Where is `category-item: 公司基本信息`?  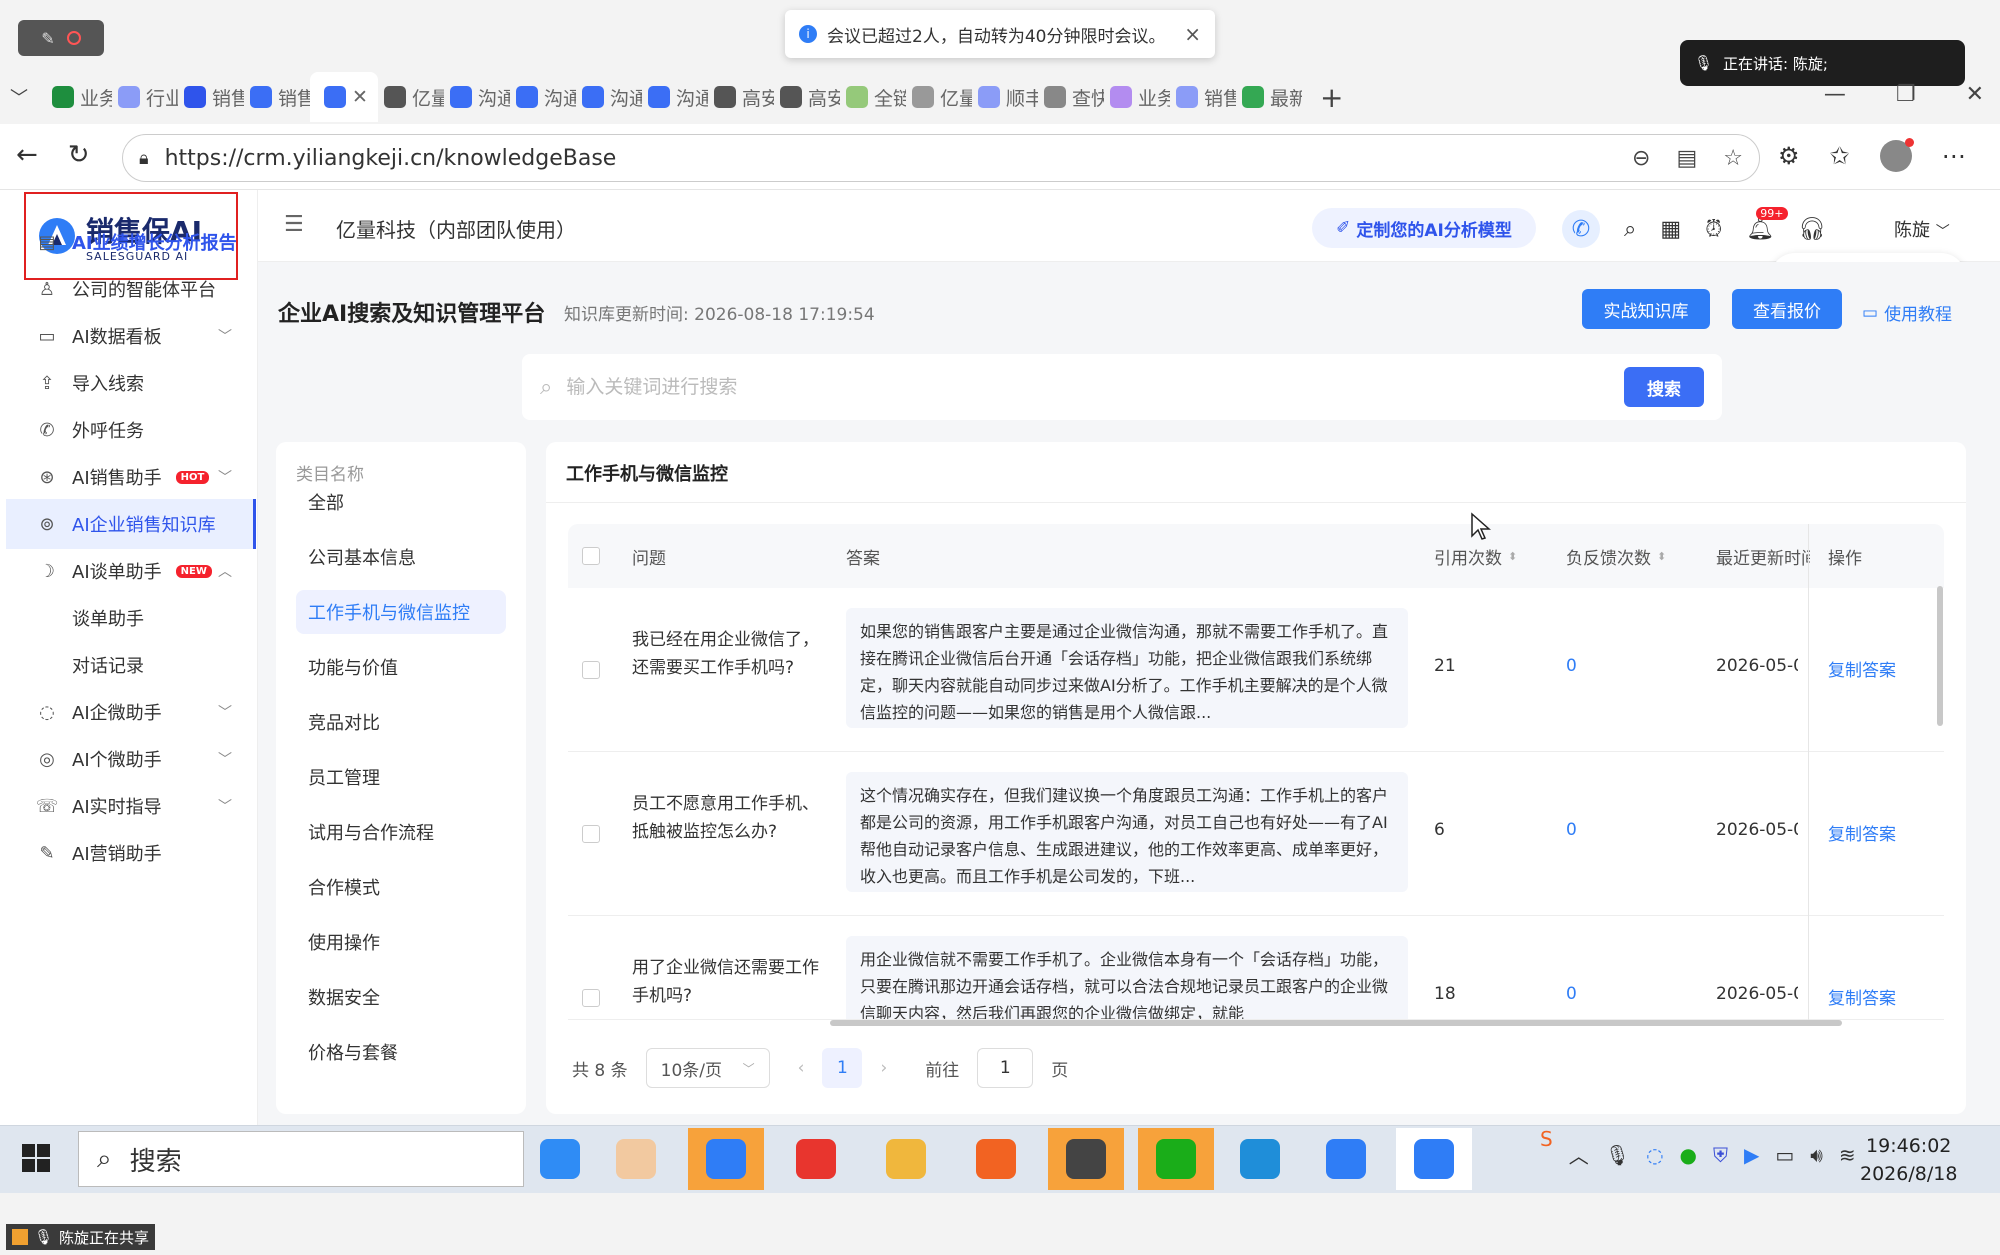 category-item: 公司基本信息 is located at coordinates (401, 557).